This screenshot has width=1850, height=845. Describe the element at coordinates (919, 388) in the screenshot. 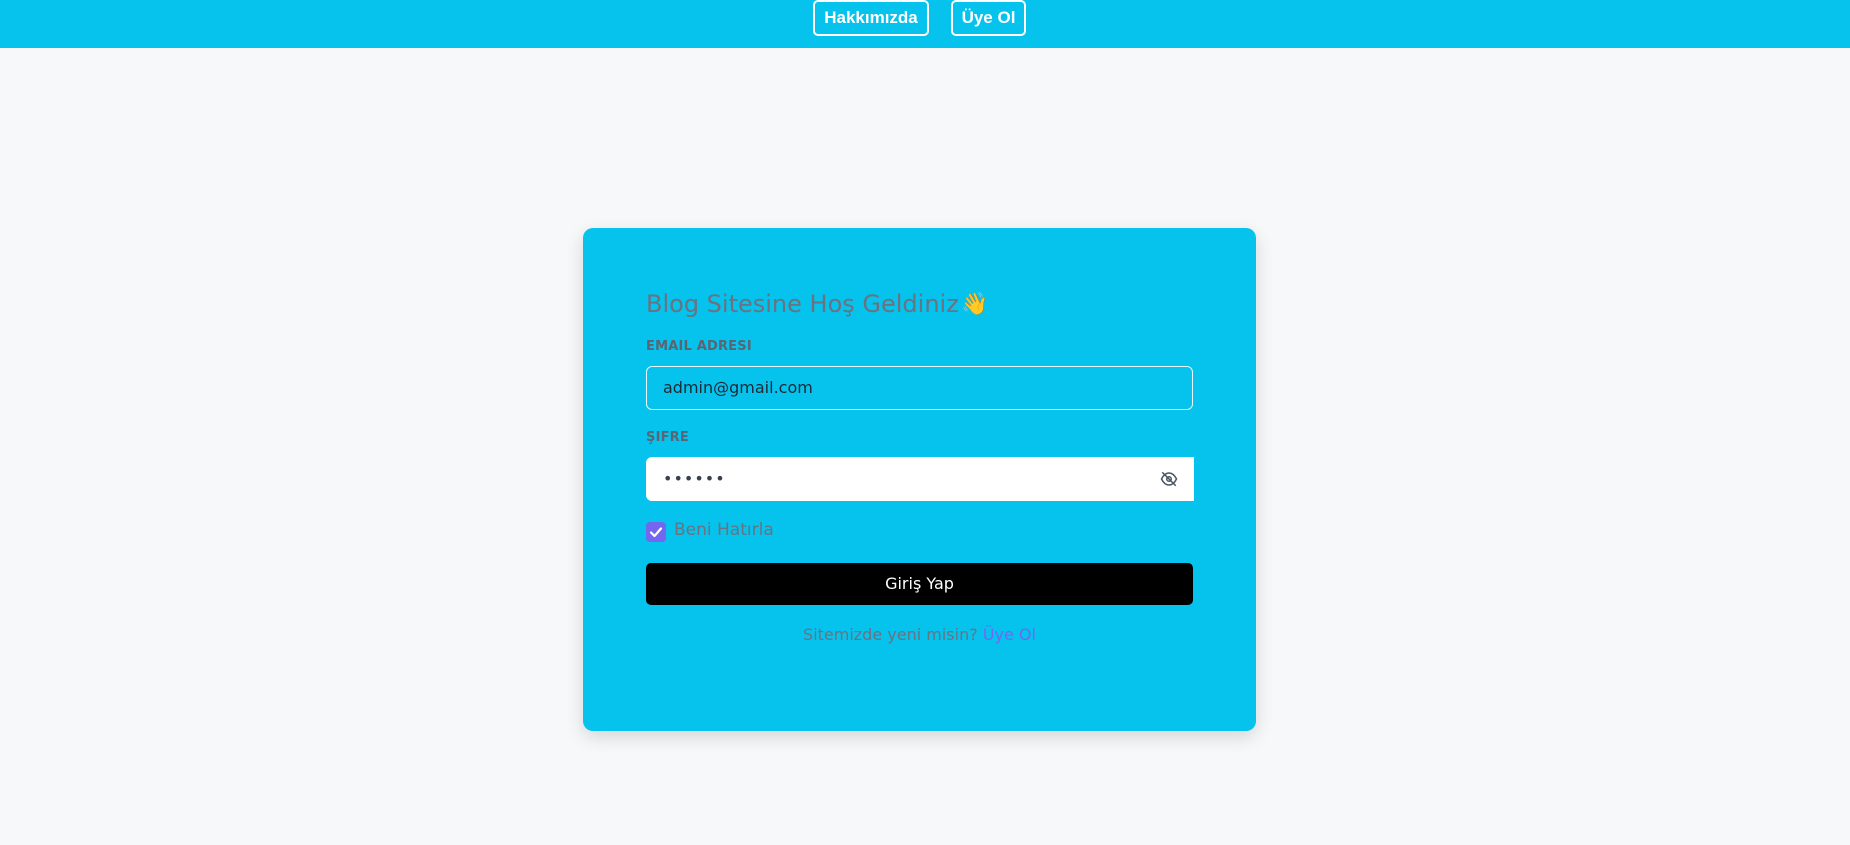

I see `email-field: admin@gmail.com` at that location.